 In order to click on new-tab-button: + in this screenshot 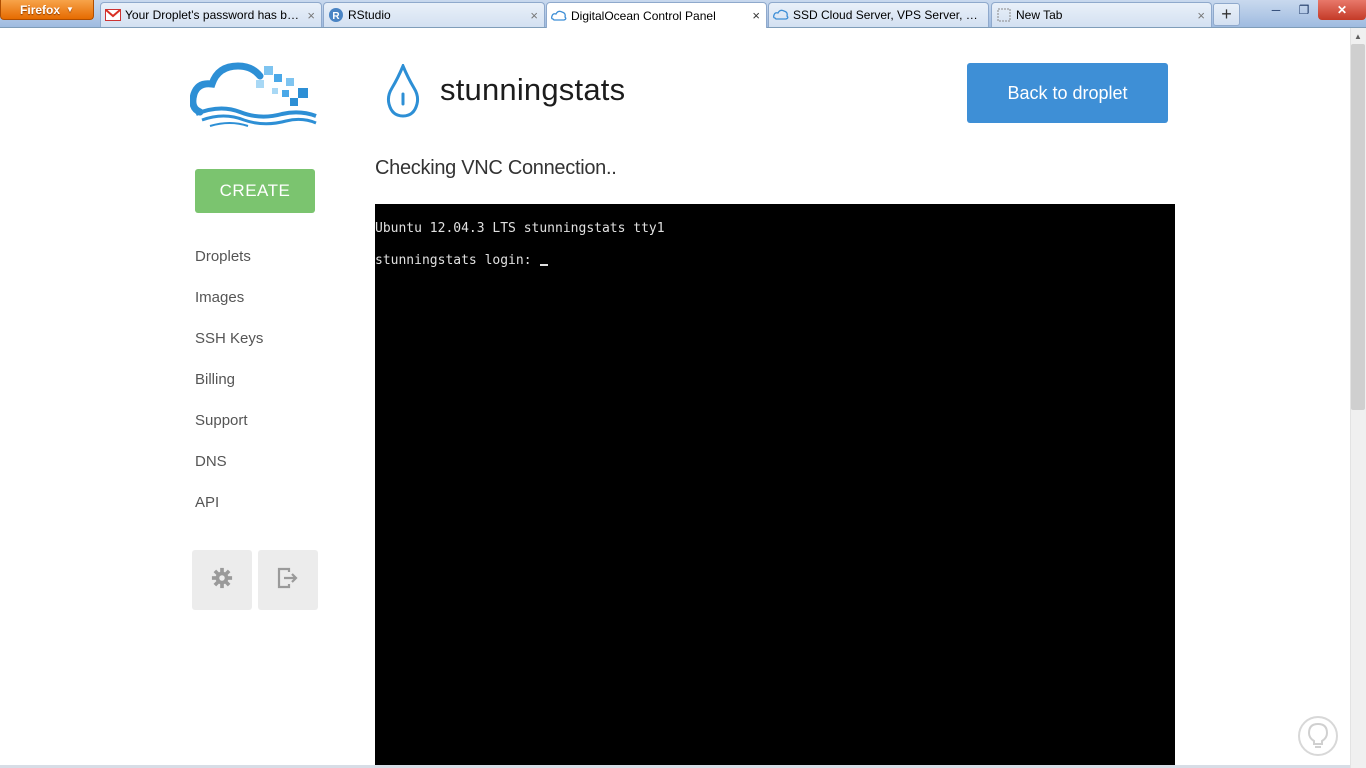, I will do `click(1226, 14)`.